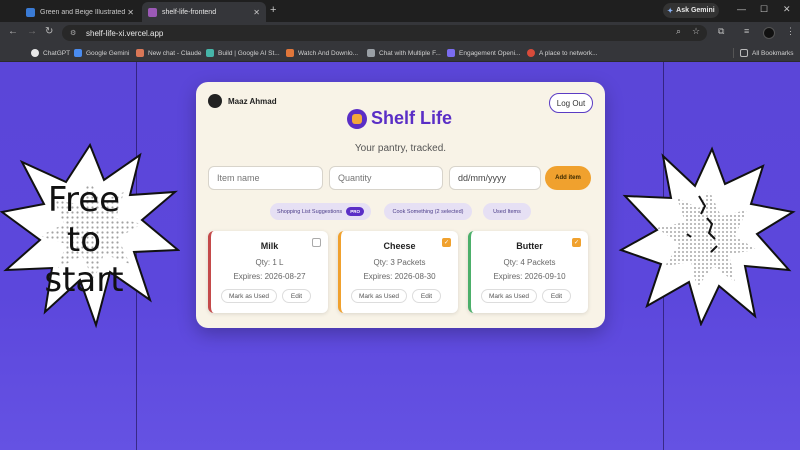 Image resolution: width=800 pixels, height=450 pixels. What do you see at coordinates (269, 246) in the screenshot?
I see `item-name: Milk` at bounding box center [269, 246].